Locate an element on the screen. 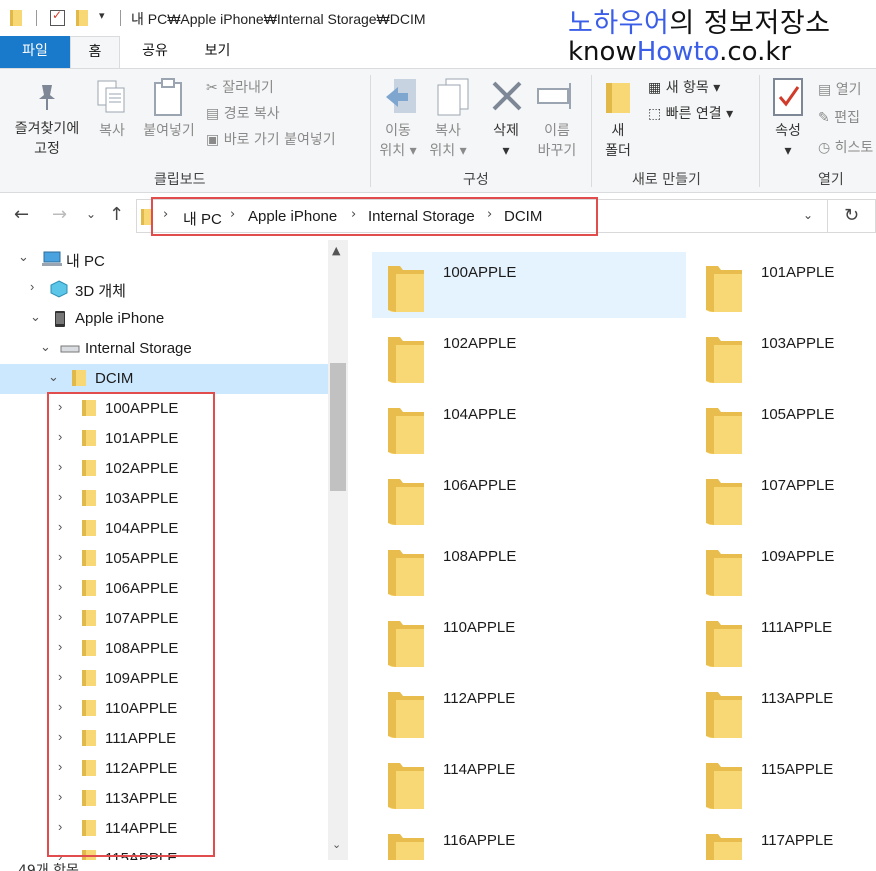  edit-label: 편집 is located at coordinates (847, 118).